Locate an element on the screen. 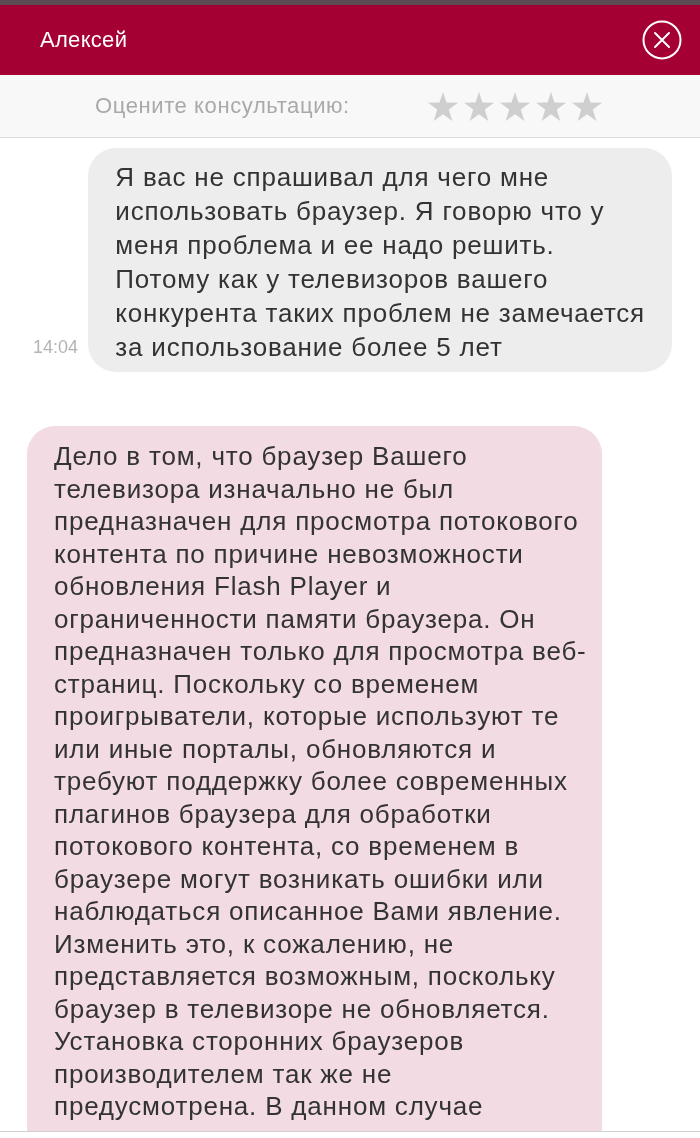 The height and width of the screenshot is (1138, 700). agent-name: Алексей is located at coordinates (84, 40).